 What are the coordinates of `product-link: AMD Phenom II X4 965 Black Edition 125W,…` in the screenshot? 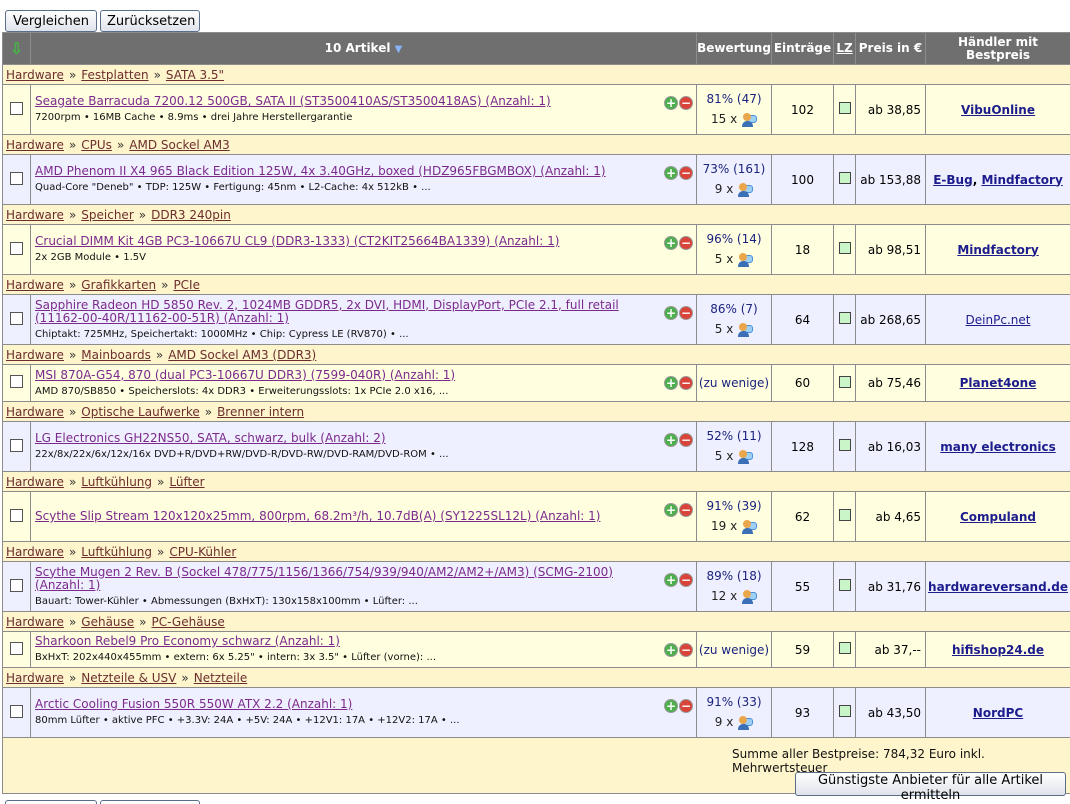 It's located at (363, 171).